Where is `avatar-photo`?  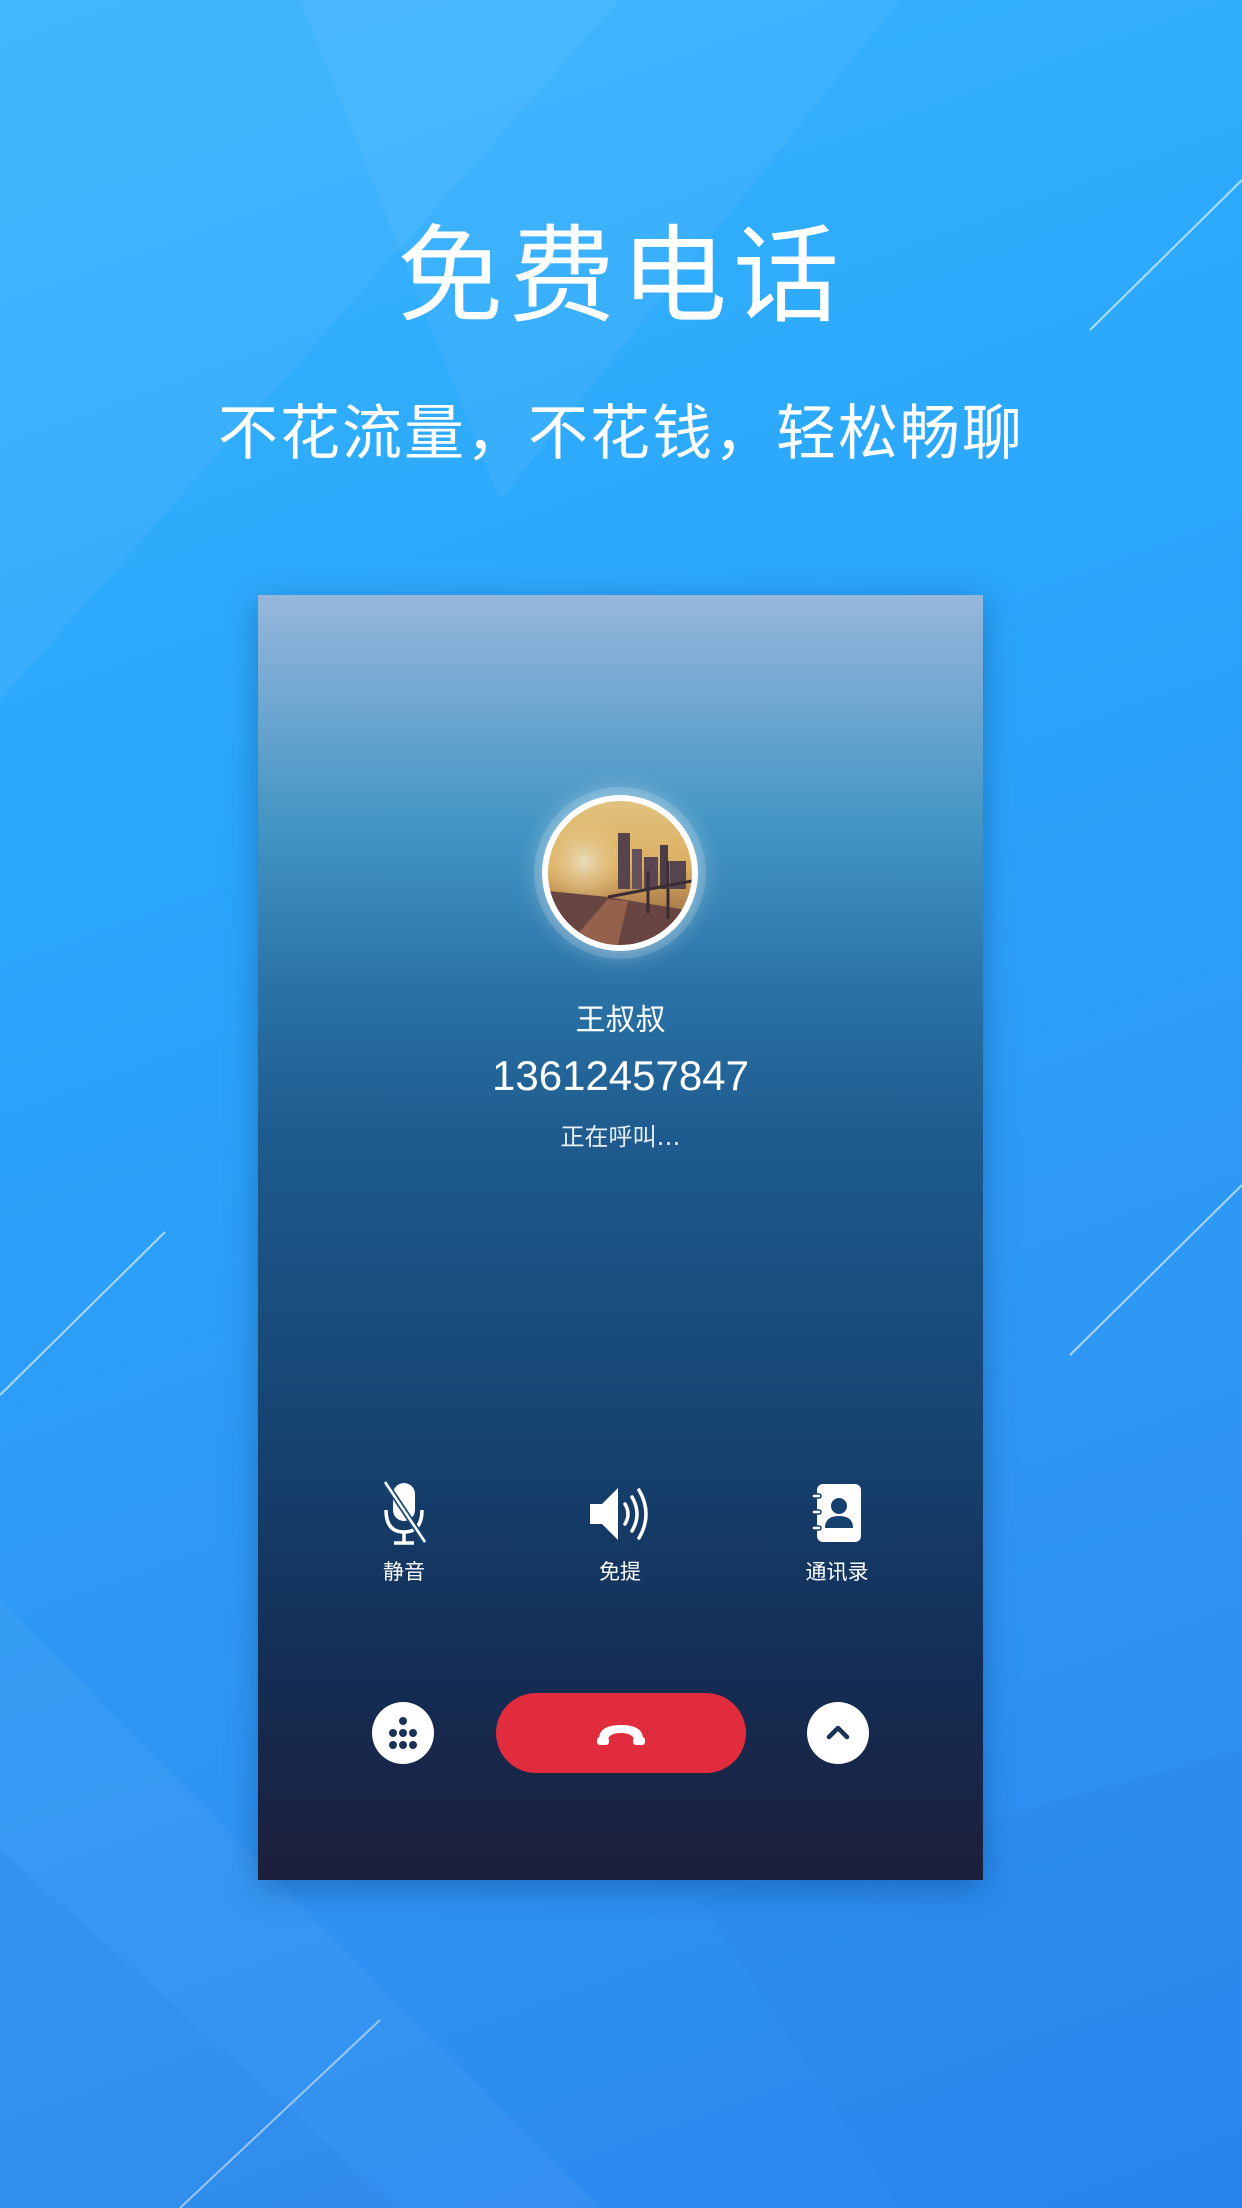
avatar-photo is located at coordinates (620, 873).